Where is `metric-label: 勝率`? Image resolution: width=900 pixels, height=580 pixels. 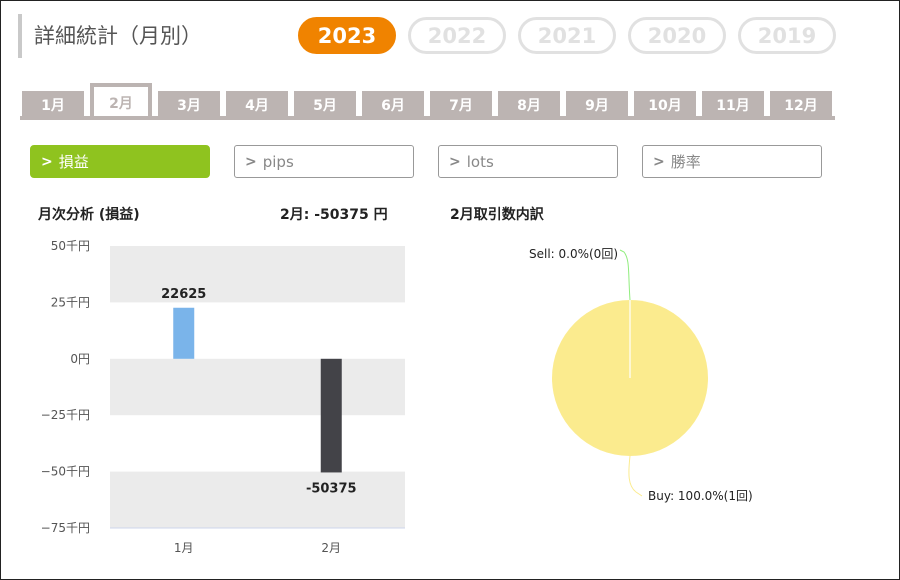 metric-label: 勝率 is located at coordinates (685, 162).